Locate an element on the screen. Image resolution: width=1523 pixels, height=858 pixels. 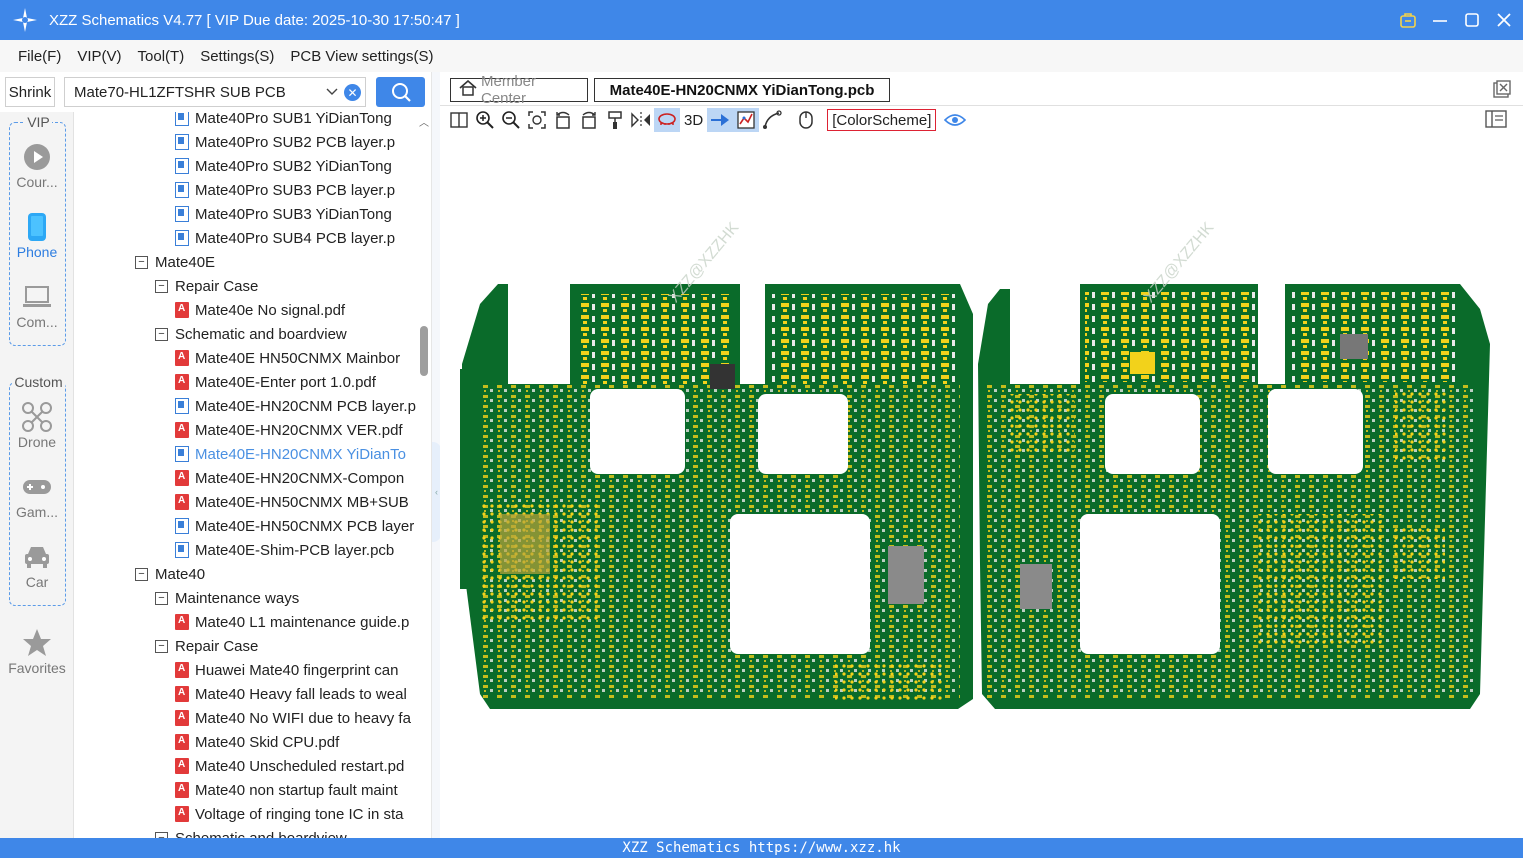
tree-file-item: Mate40E-HN50CNMX PCB layer is located at coordinates (294, 526).